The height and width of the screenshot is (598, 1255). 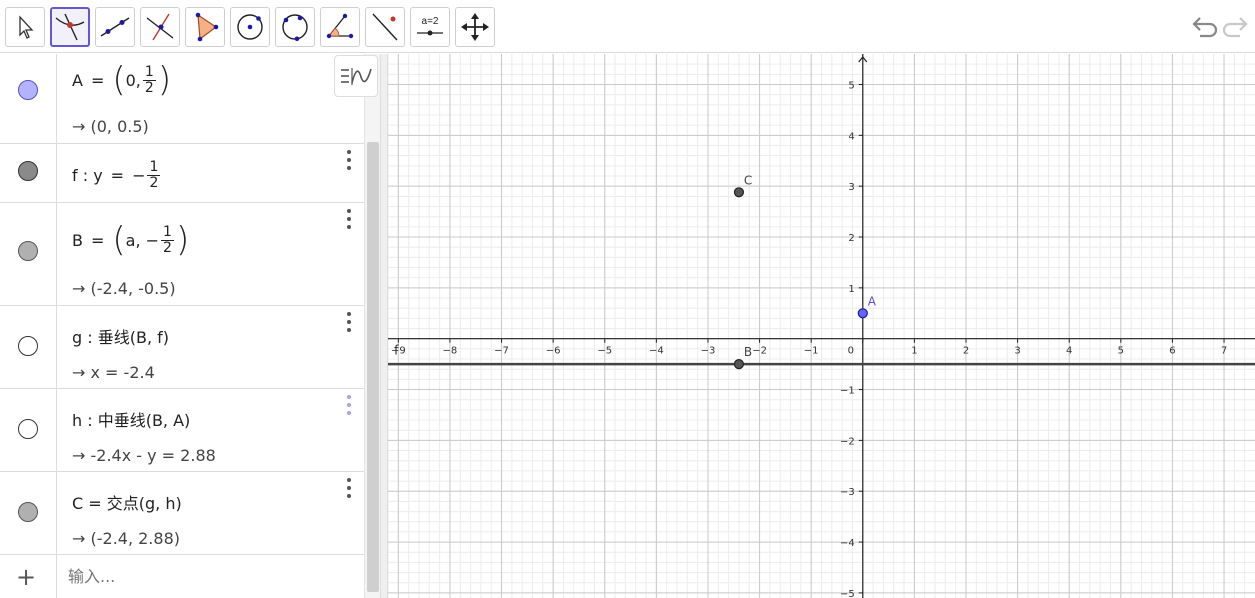 I want to click on algebra-row-g: g : 垂线(B, f) → x = -2.4, so click(x=182, y=347).